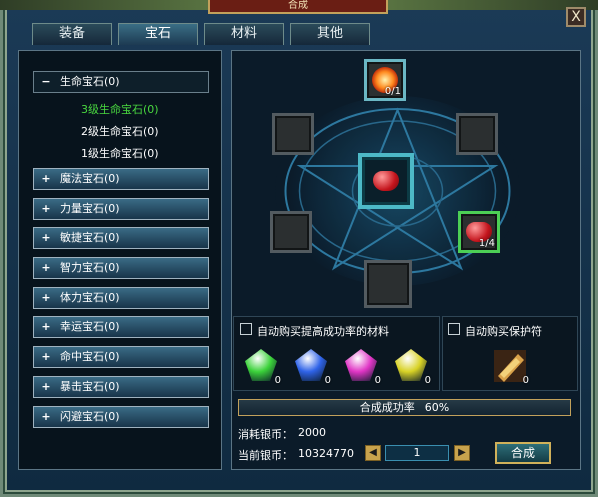  I want to click on category-luck-gem: + 幸运宝石(0), so click(121, 327).